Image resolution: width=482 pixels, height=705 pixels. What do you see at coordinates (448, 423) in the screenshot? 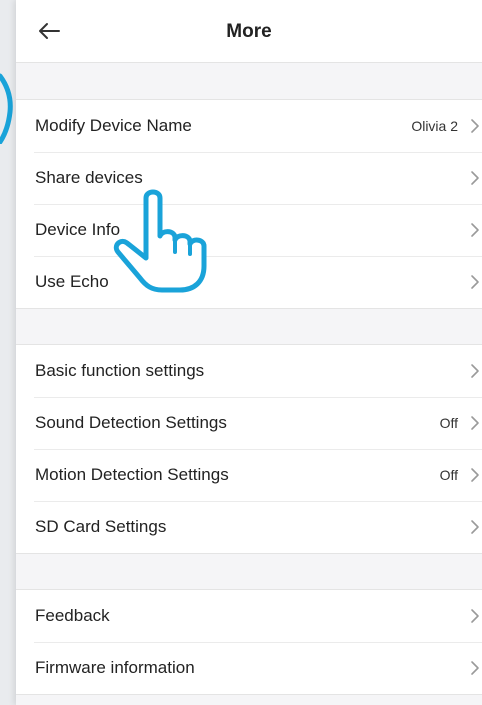
I see `sound-detection-status: Off` at bounding box center [448, 423].